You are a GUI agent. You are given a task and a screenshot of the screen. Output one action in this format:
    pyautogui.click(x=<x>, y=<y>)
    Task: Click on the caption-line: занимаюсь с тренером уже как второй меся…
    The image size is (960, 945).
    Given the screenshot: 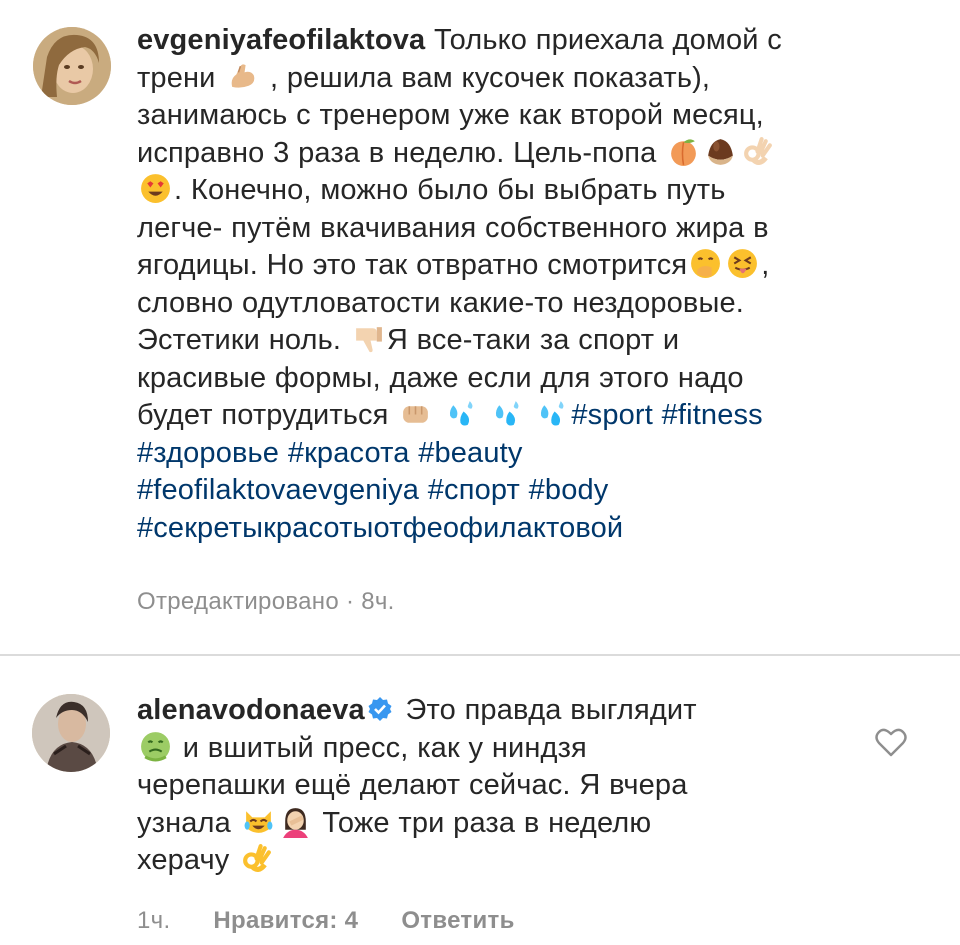 What is the action you would take?
    pyautogui.click(x=450, y=115)
    